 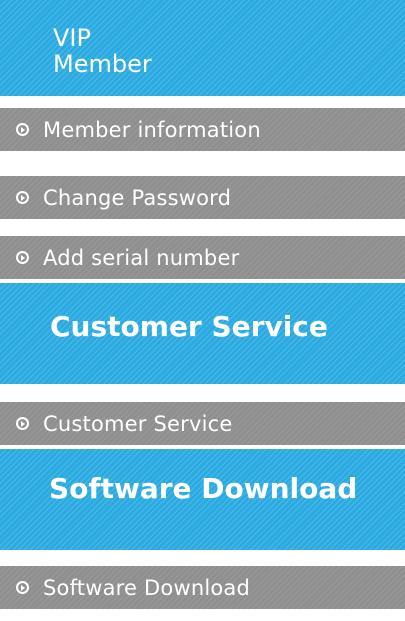 I want to click on menu-item-label: Add serial number, so click(x=141, y=257).